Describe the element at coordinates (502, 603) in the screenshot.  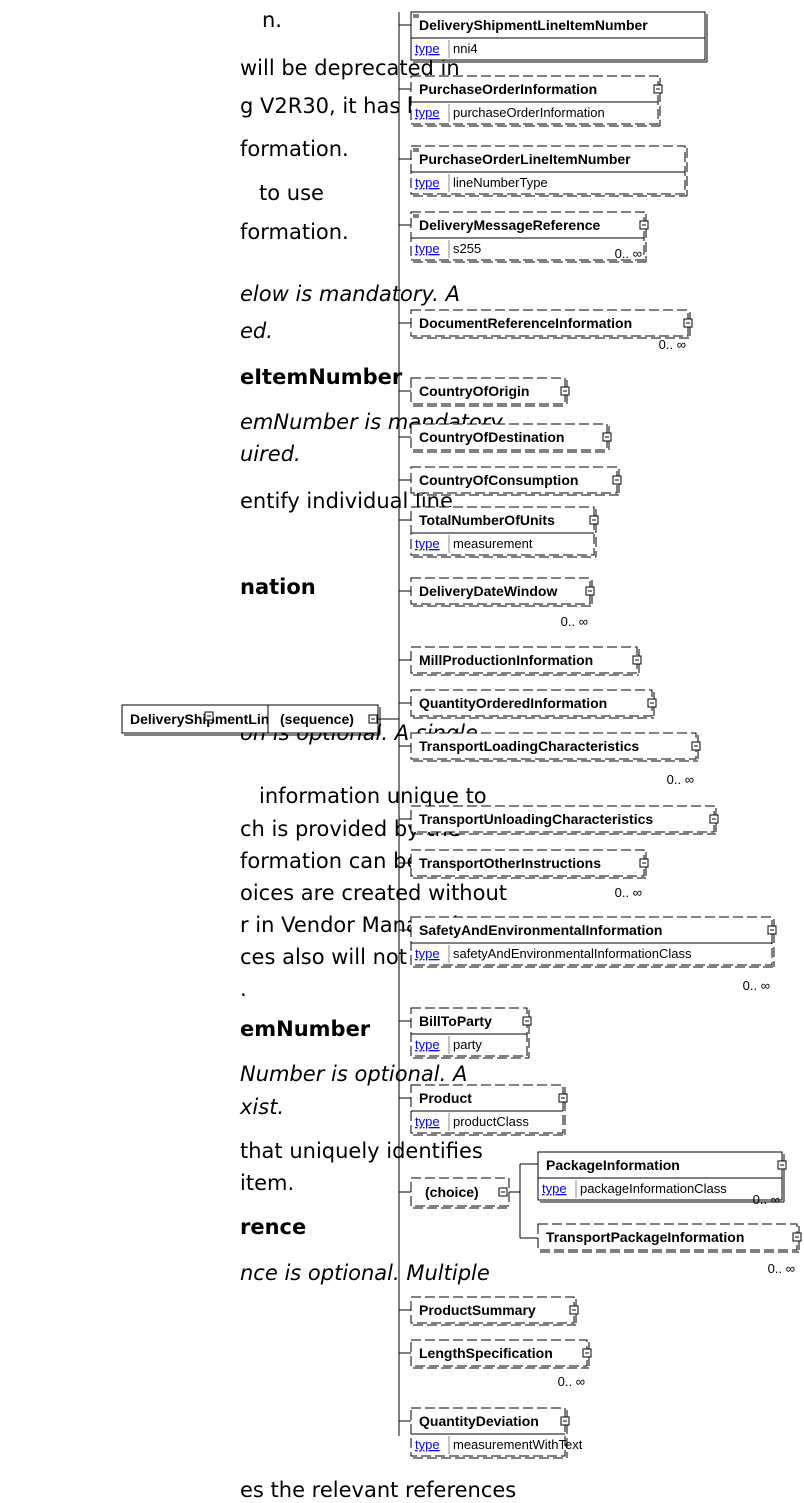
I see `schema-element: DeliveryDateWindow 0.. ∞` at that location.